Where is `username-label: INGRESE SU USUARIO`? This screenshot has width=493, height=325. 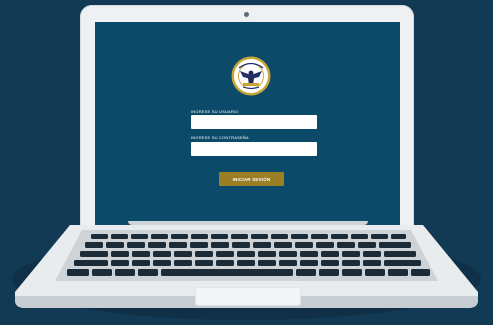 username-label: INGRESE SU USUARIO is located at coordinates (215, 111).